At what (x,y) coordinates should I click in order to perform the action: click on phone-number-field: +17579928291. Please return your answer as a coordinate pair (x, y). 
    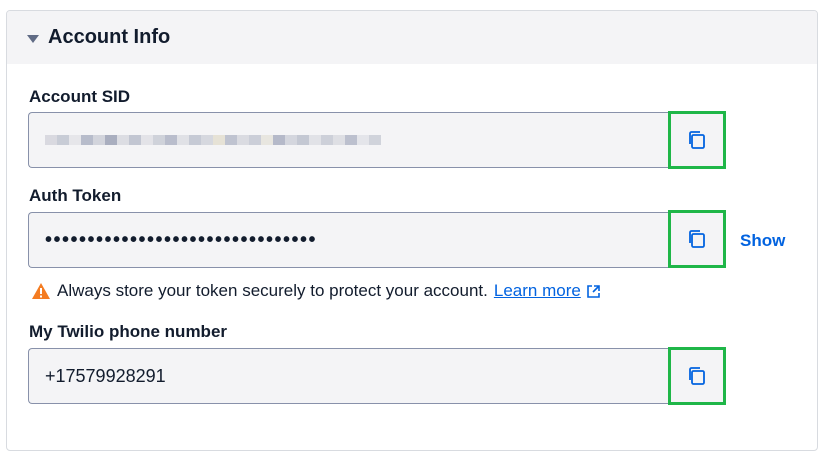
    Looking at the image, I should click on (349, 376).